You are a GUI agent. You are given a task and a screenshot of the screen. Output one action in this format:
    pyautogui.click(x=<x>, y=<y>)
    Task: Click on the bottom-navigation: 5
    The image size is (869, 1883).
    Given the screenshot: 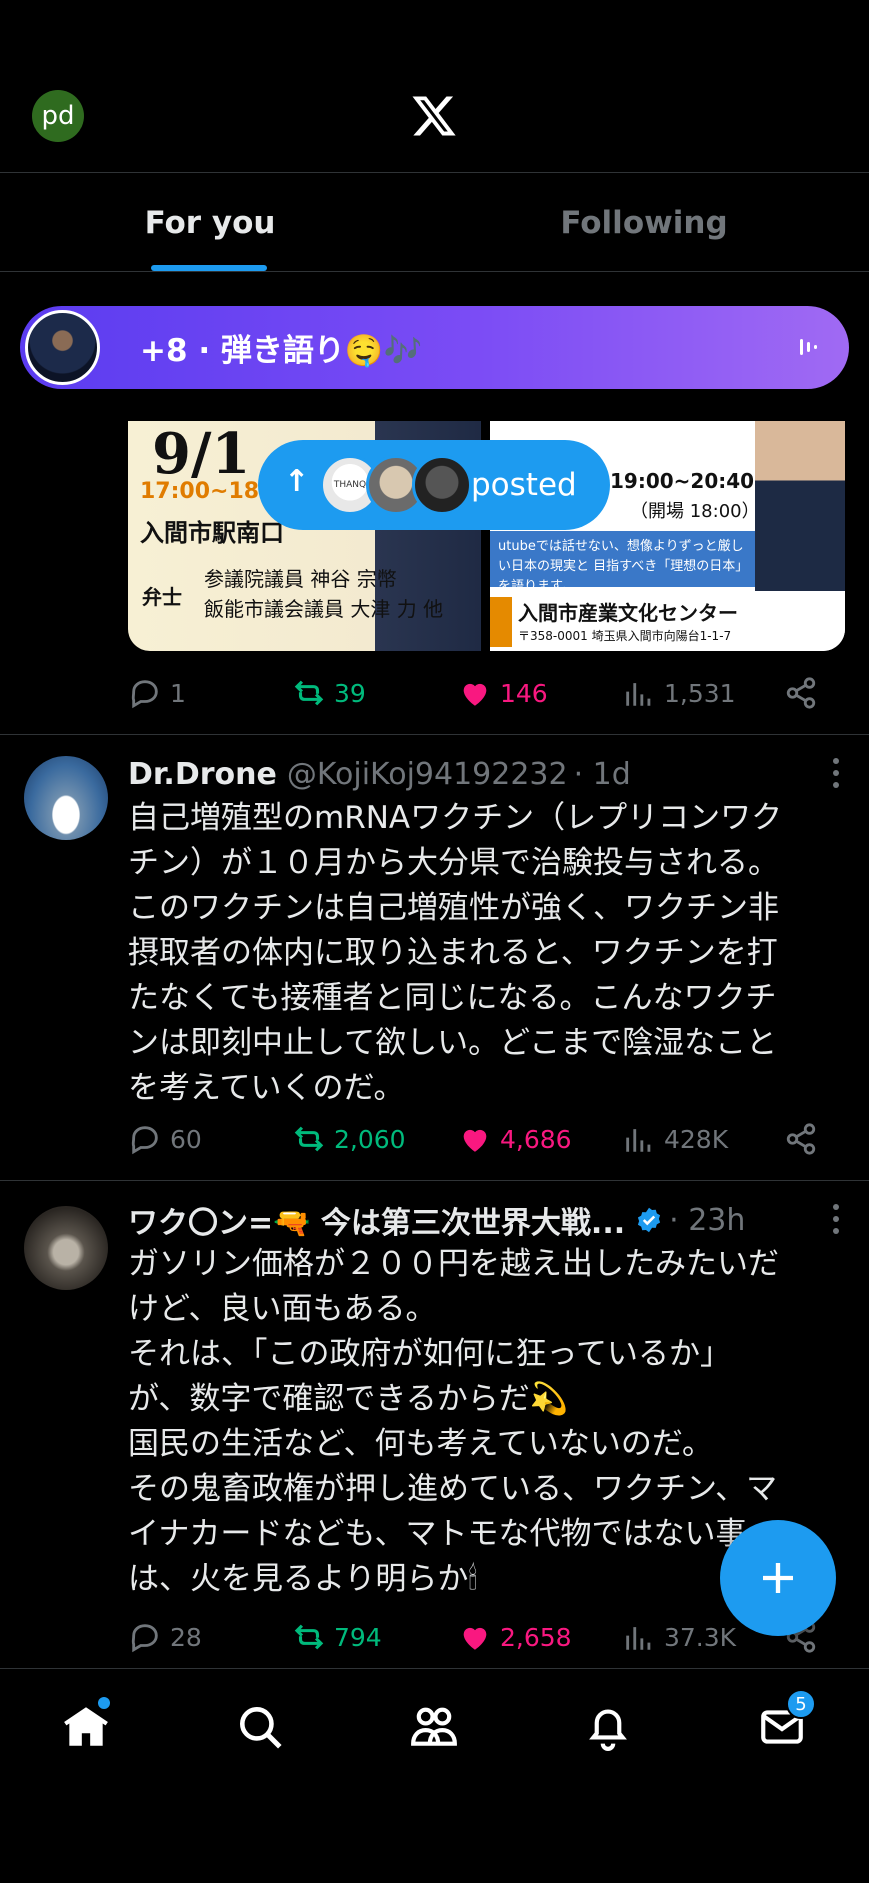 What is the action you would take?
    pyautogui.click(x=434, y=1726)
    